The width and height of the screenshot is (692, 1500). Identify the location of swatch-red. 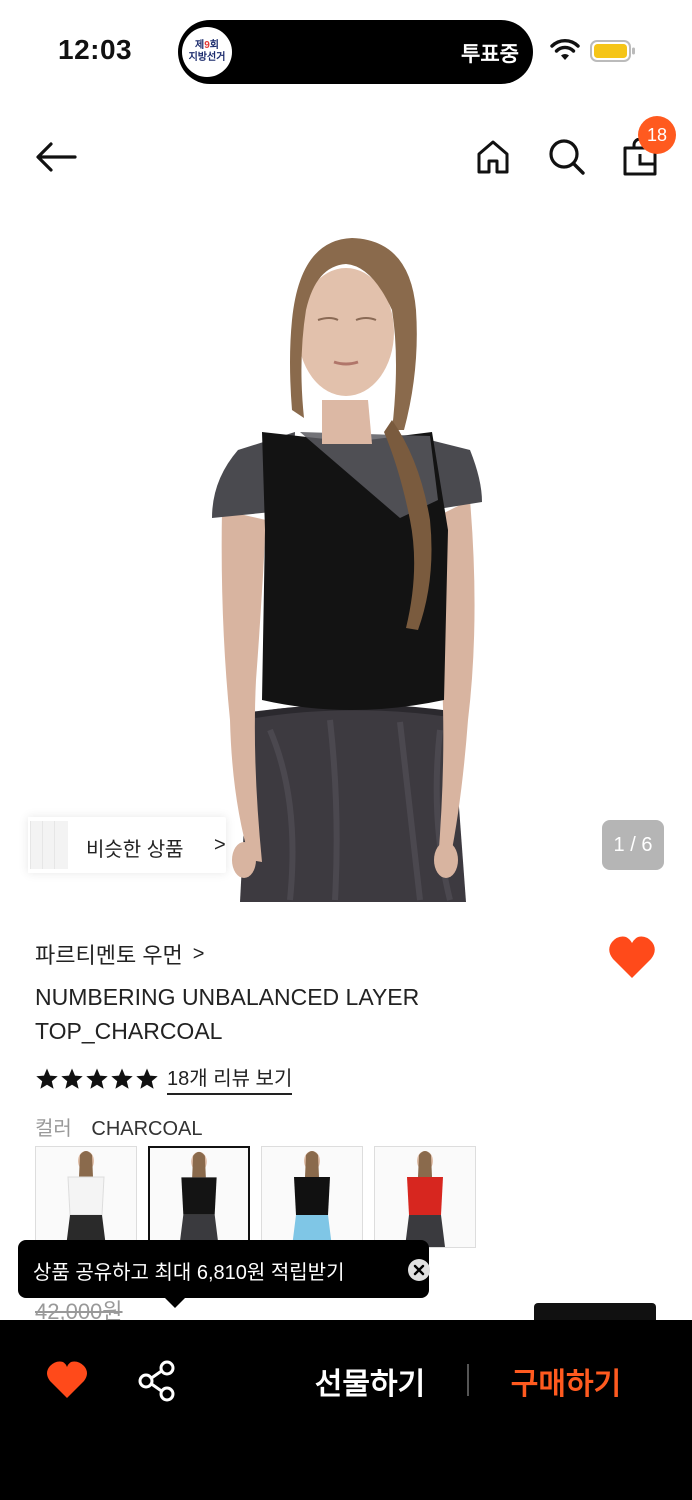
(425, 1197).